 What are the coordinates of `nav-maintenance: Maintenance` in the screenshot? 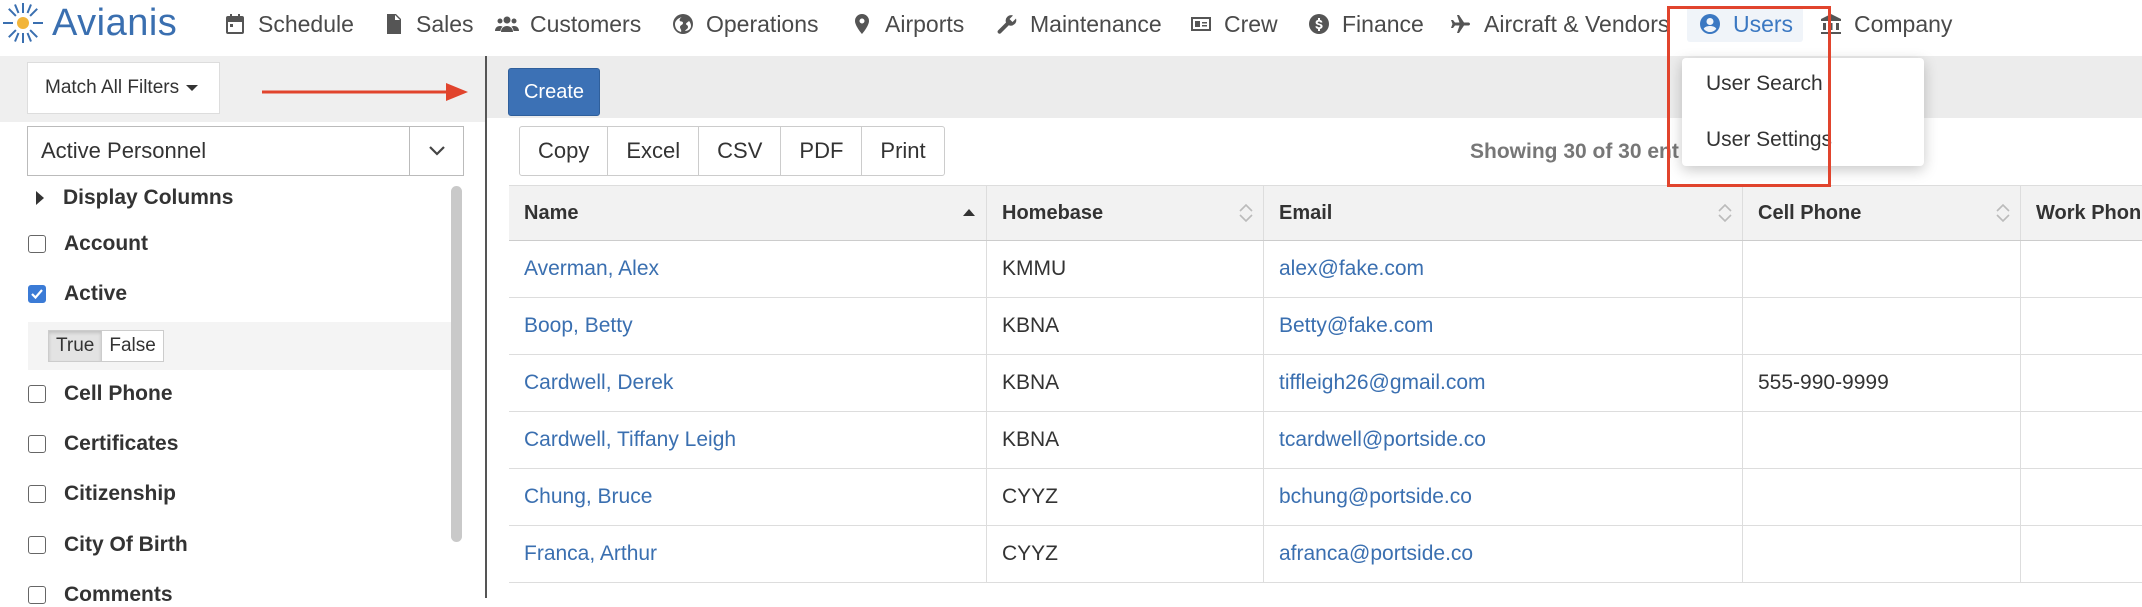 It's located at (1078, 24).